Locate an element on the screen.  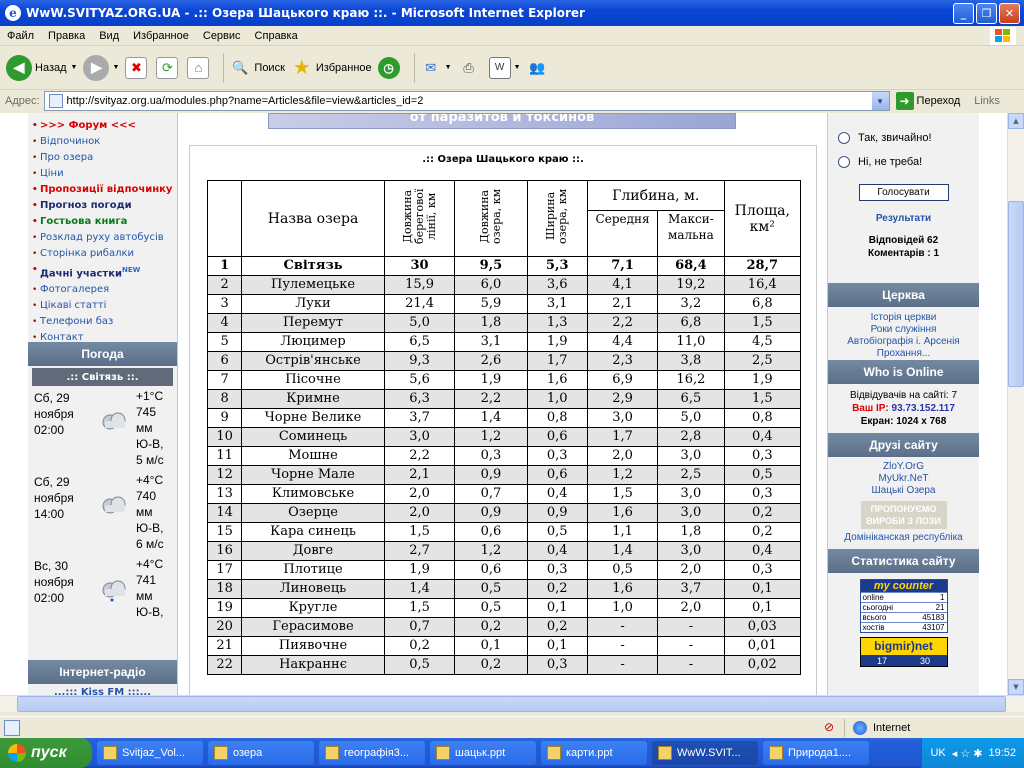
nav-link: >>> Форум <<< is located at coordinates (102, 126).